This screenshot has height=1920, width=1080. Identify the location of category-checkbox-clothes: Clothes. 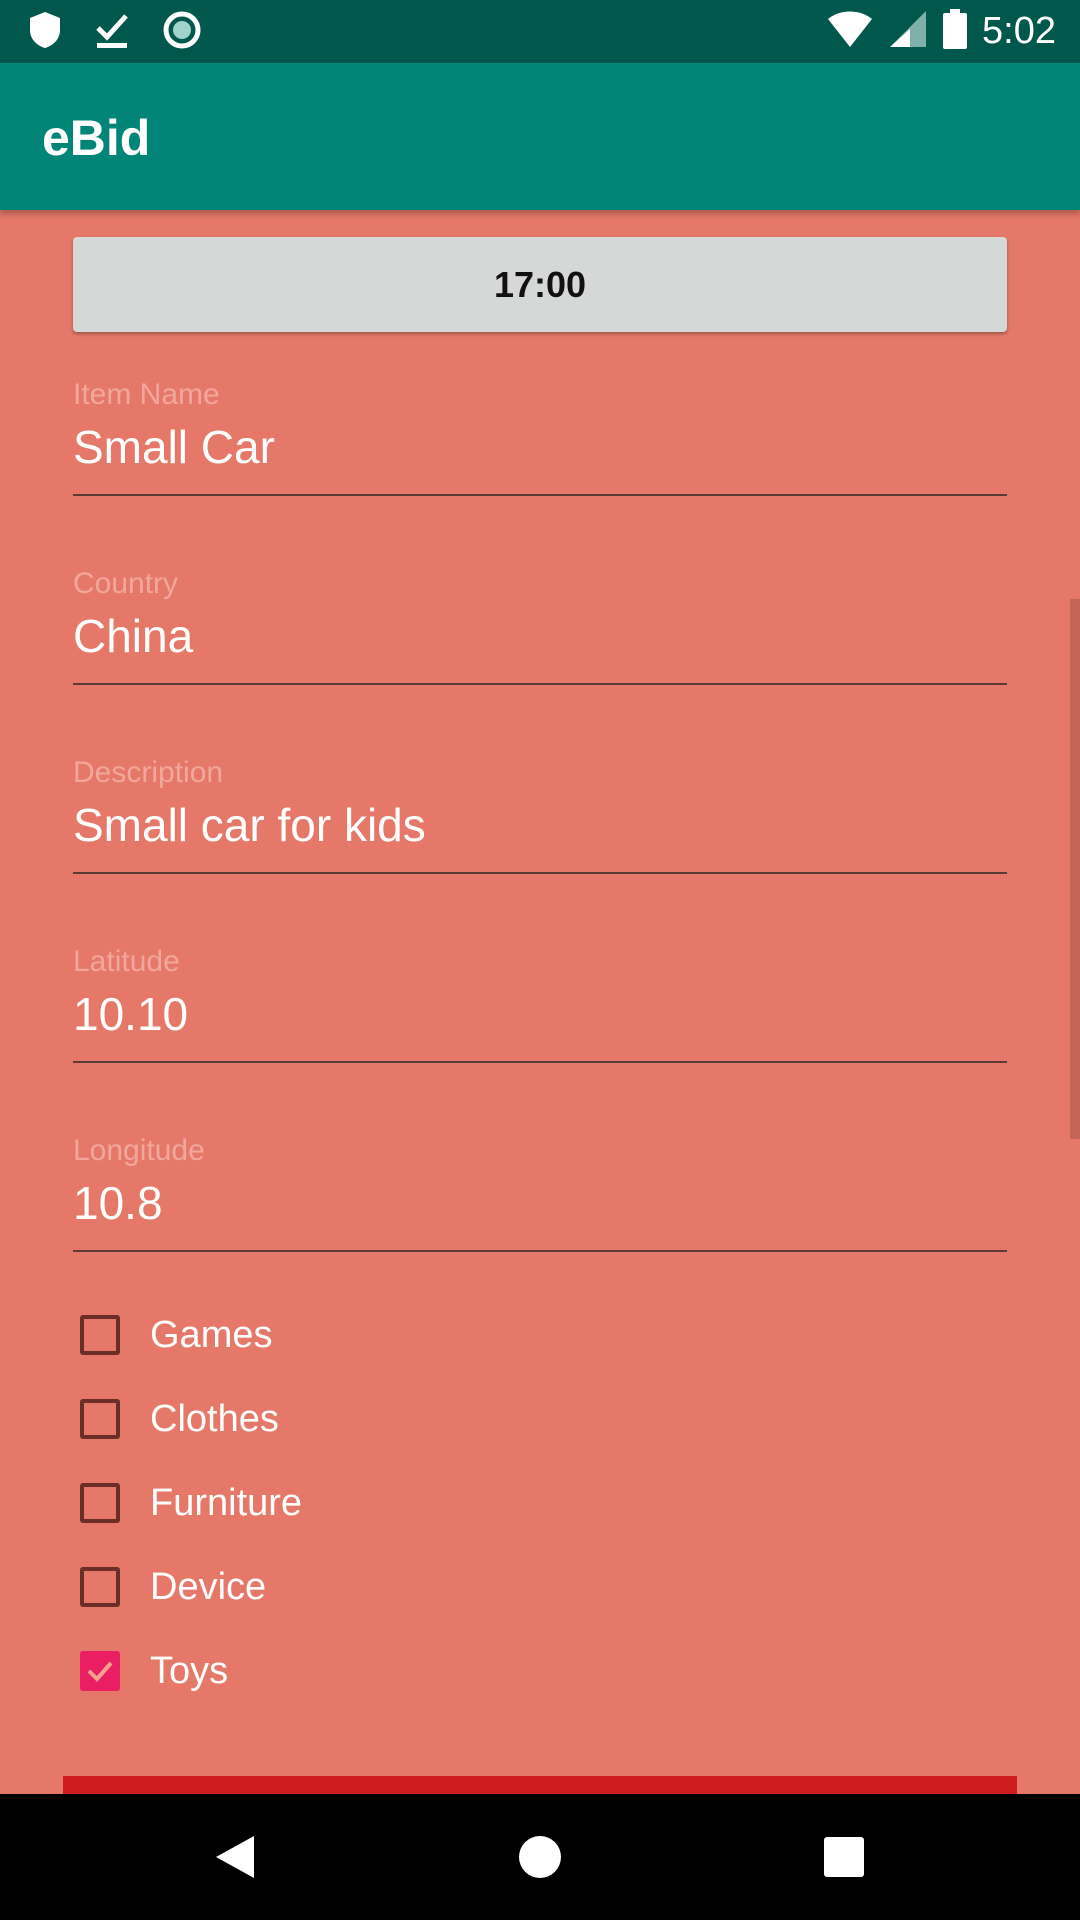
(179, 1419).